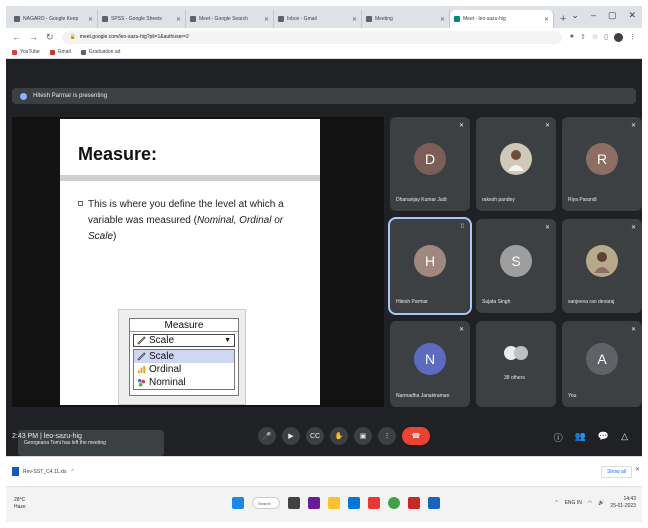 The height and width of the screenshot is (528, 648). What do you see at coordinates (43, 471) in the screenshot?
I see `download-item: Rev-SST_C4.11.xls ⌃` at bounding box center [43, 471].